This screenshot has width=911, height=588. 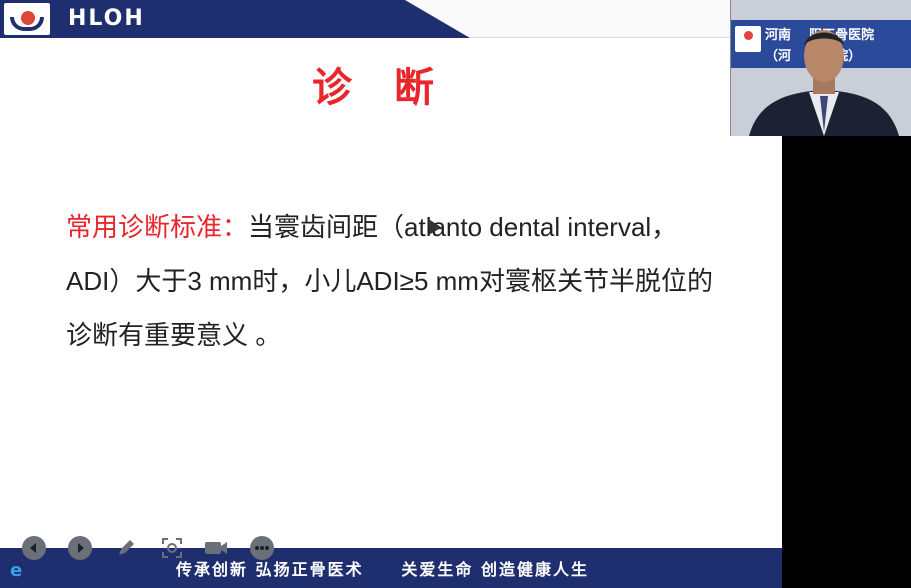 I want to click on slide-title: 诊 断, so click(x=380, y=87).